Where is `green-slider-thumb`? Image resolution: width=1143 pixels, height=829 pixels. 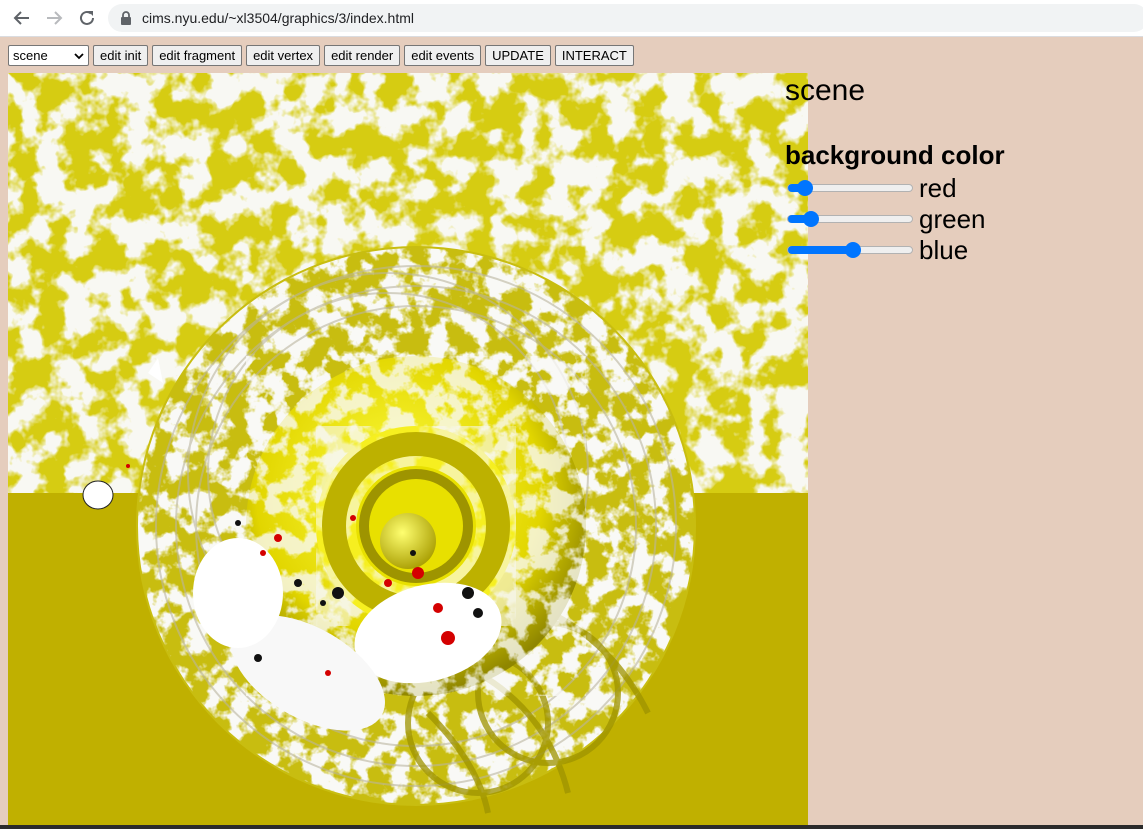
green-slider-thumb is located at coordinates (811, 219).